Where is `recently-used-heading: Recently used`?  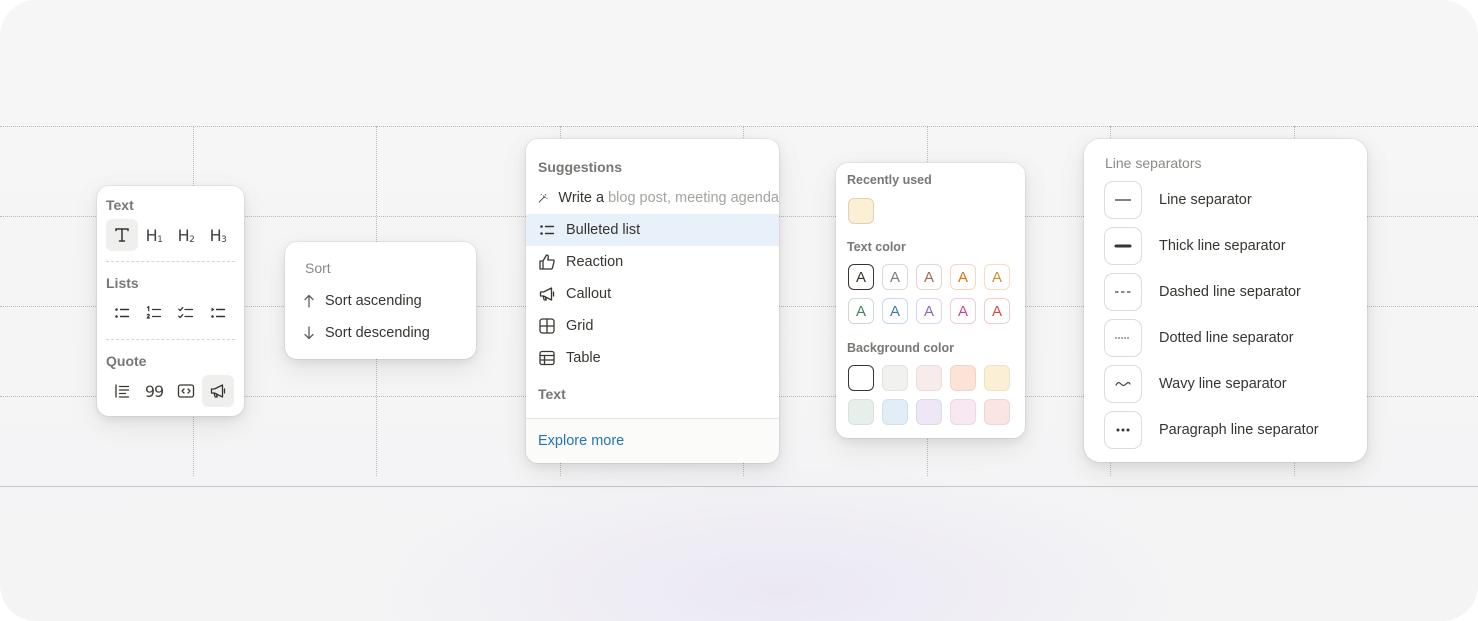 recently-used-heading: Recently used is located at coordinates (889, 180).